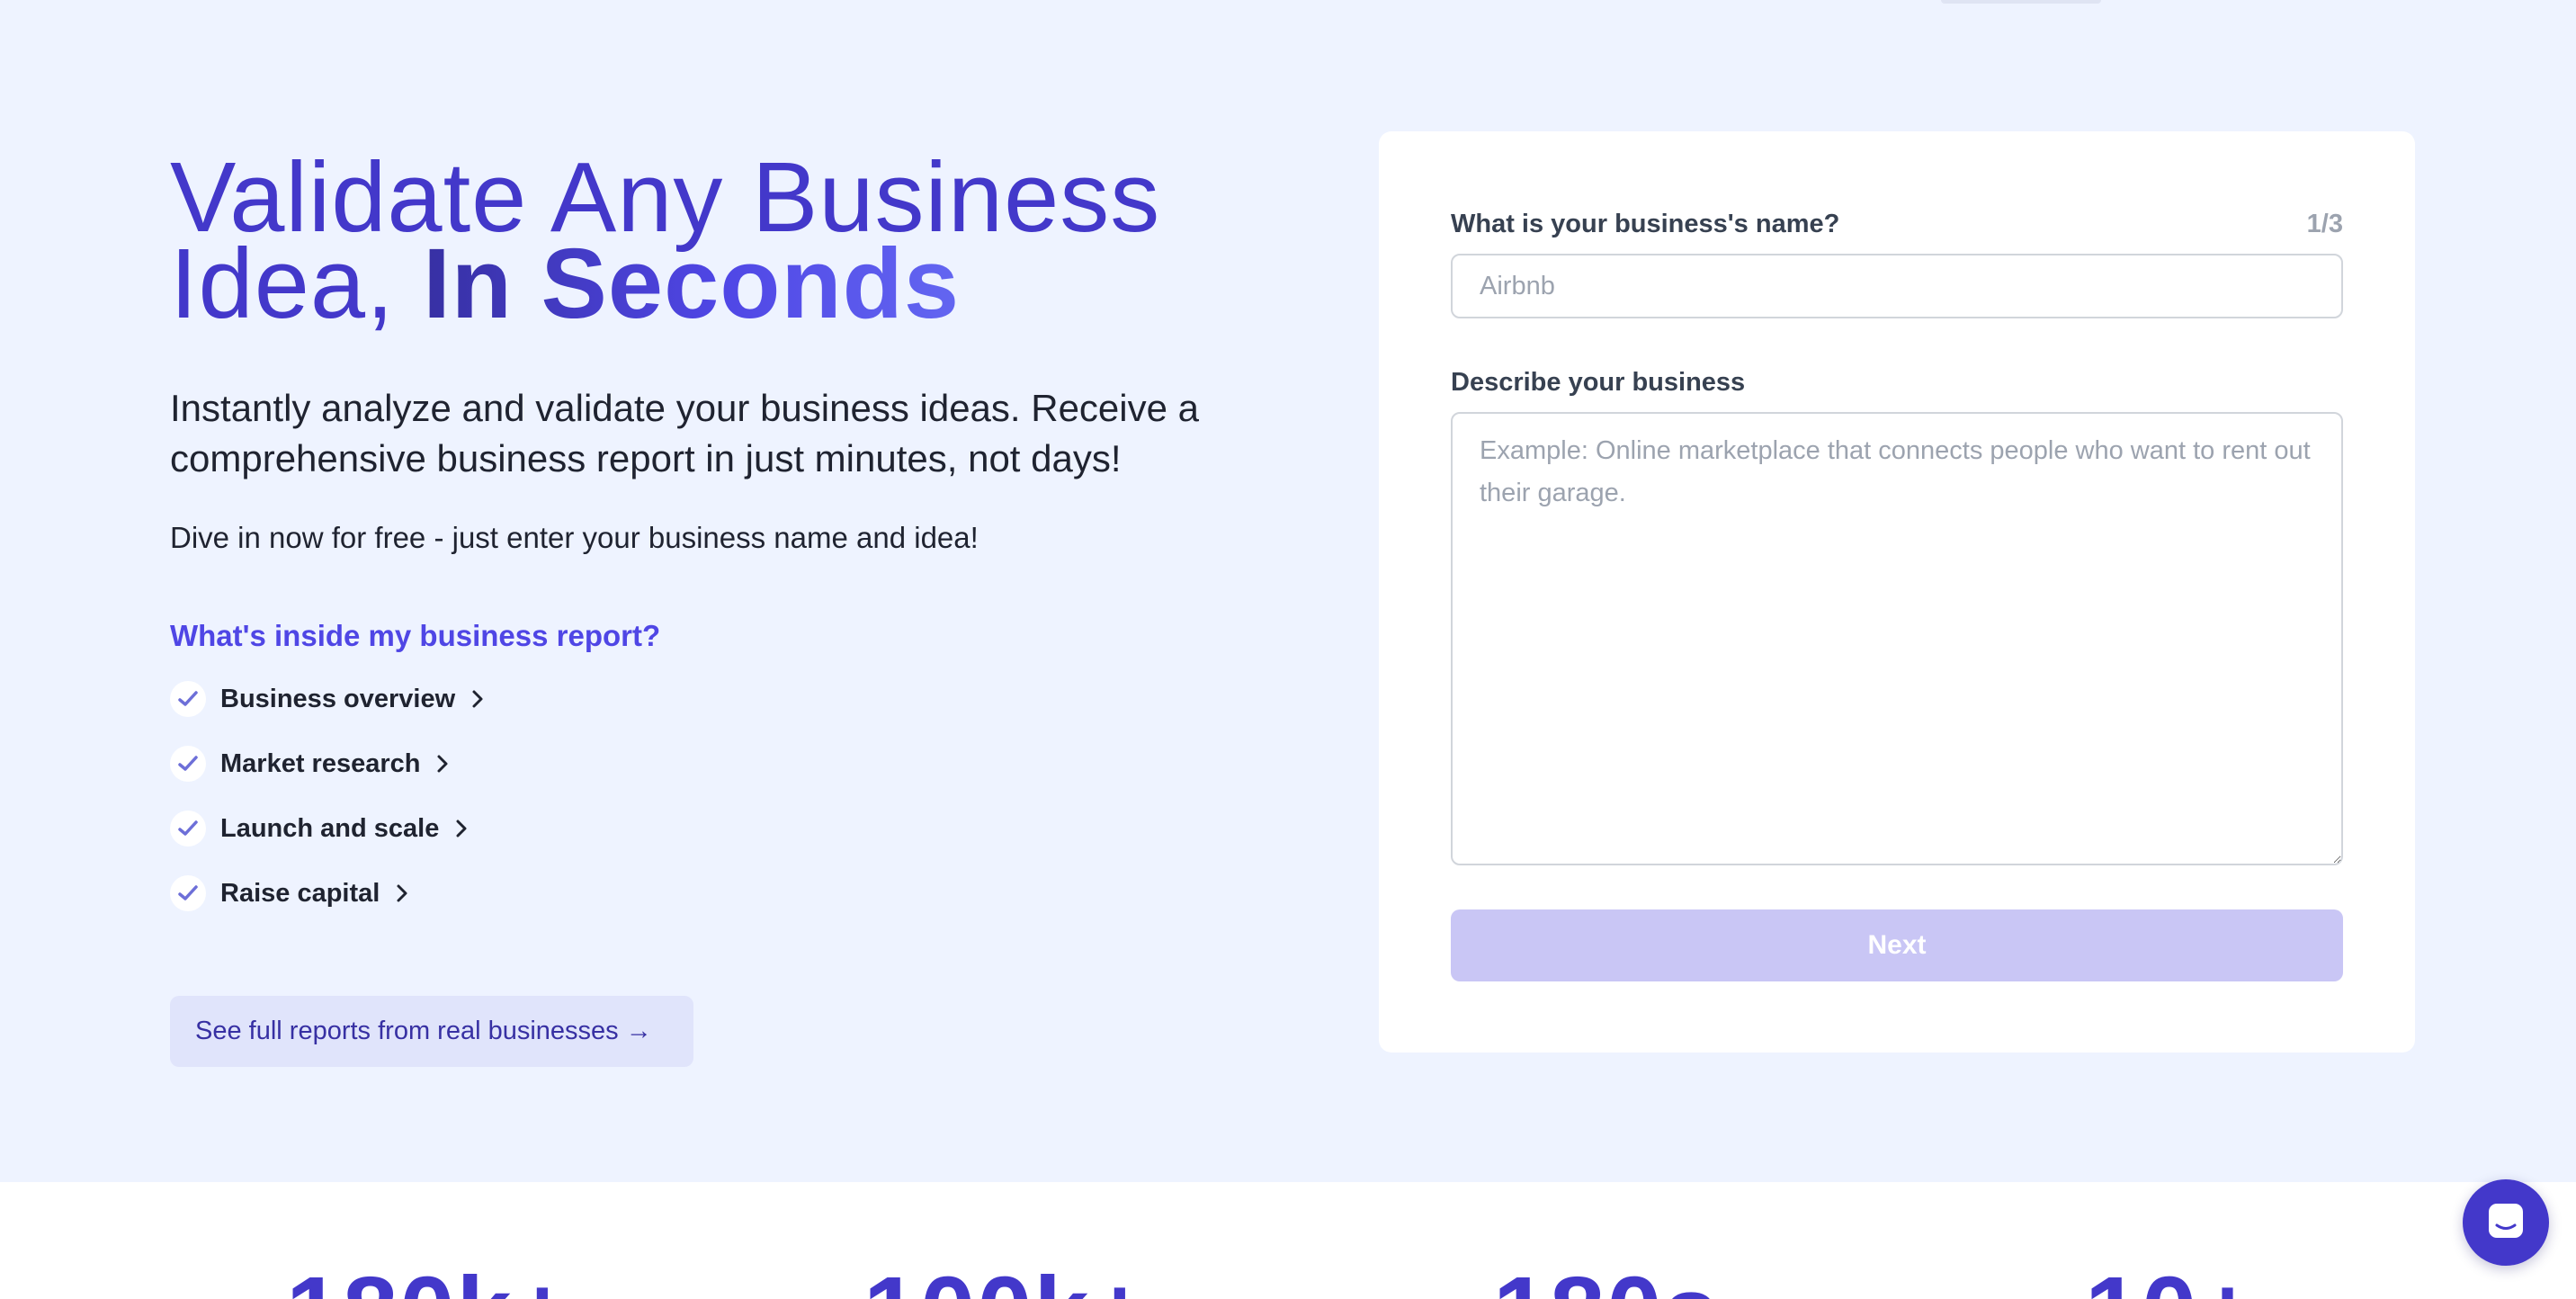 This screenshot has height=1299, width=2576. I want to click on chat-icon, so click(2506, 1223).